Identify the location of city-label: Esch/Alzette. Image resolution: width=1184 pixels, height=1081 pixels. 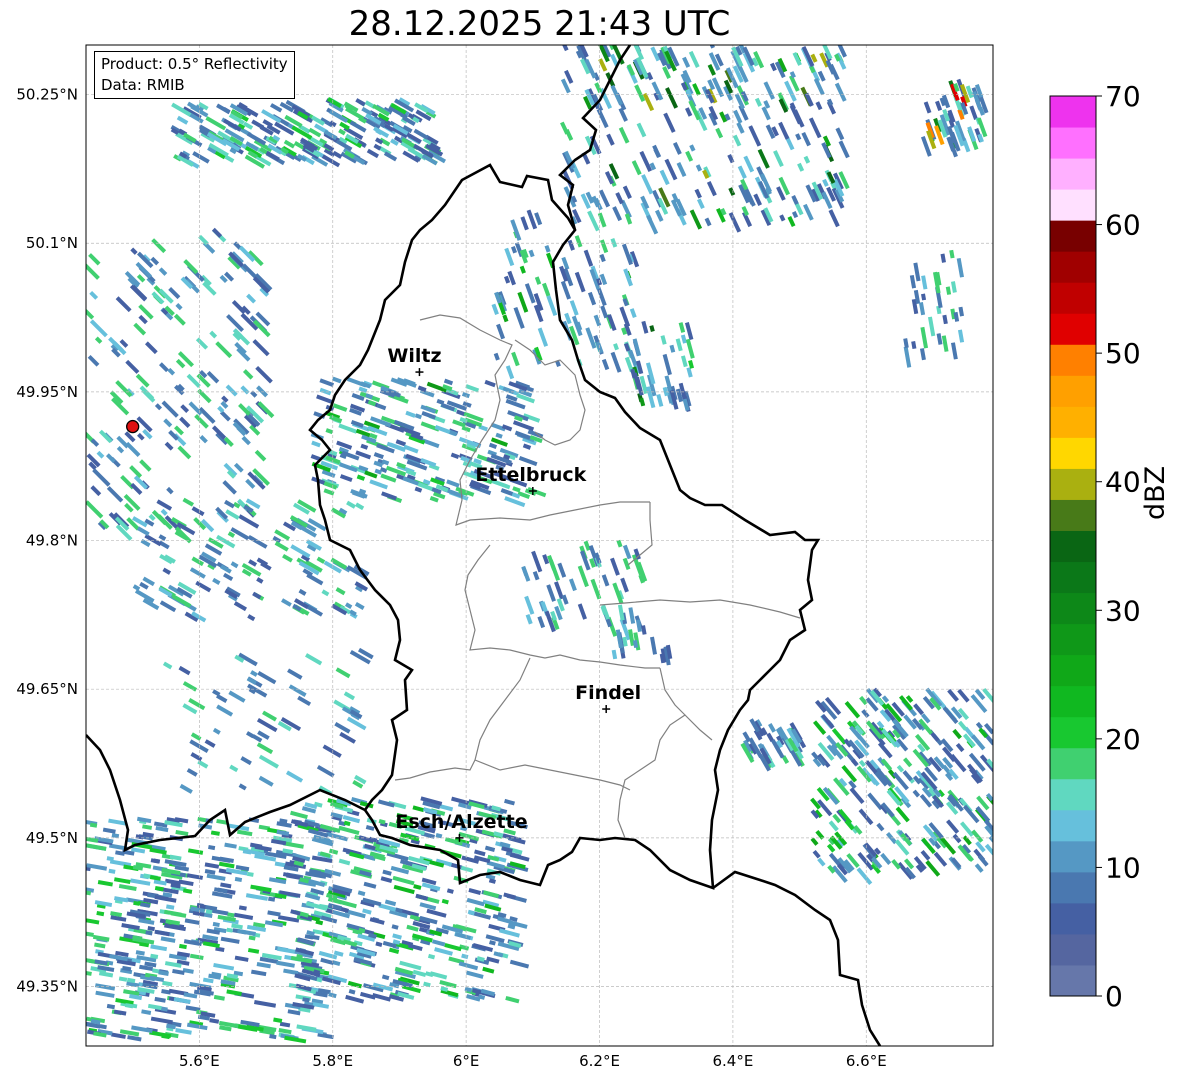
(461, 822).